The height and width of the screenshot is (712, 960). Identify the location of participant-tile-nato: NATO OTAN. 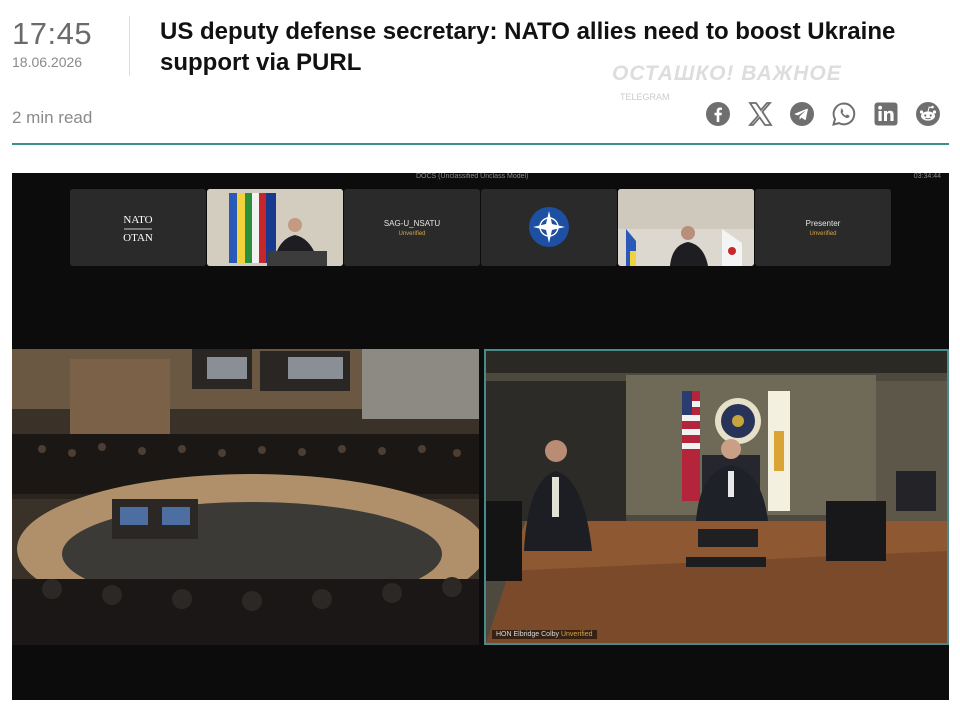
(138, 227).